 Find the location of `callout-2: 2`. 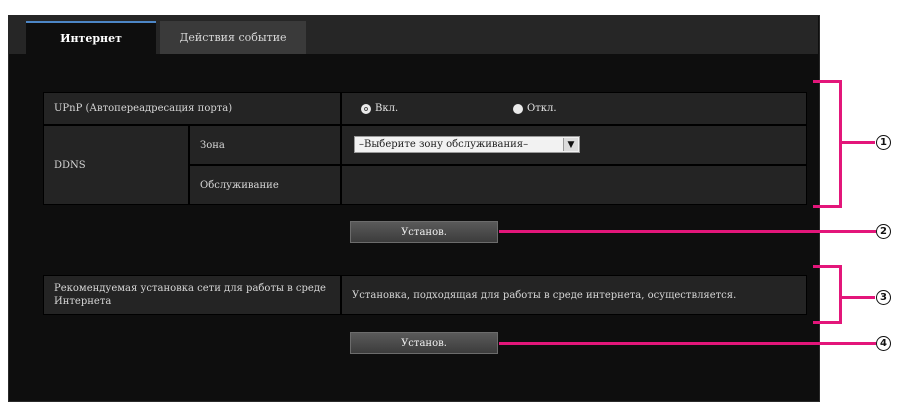

callout-2: 2 is located at coordinates (883, 231).